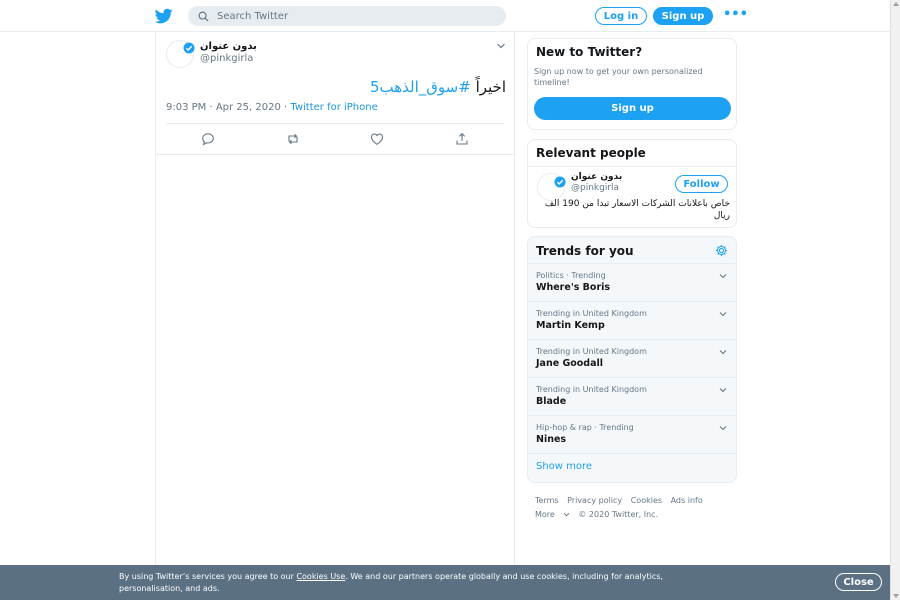 The width and height of the screenshot is (900, 600). Describe the element at coordinates (551, 439) in the screenshot. I see `trend-name: Nines` at that location.